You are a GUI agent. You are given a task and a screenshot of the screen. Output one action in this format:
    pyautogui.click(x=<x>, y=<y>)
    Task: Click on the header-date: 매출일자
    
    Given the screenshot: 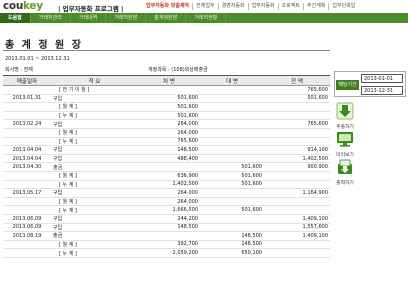 What is the action you would take?
    pyautogui.click(x=27, y=80)
    